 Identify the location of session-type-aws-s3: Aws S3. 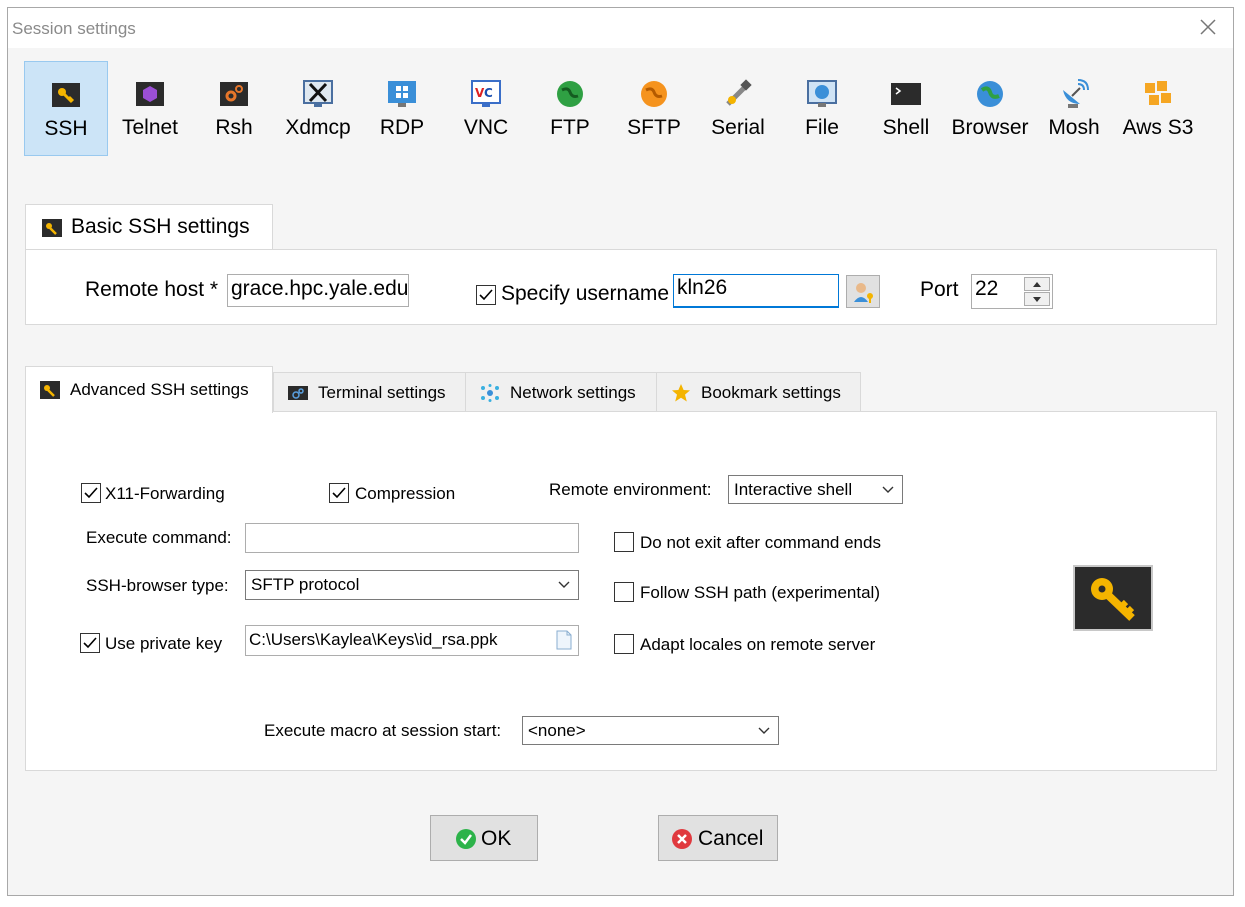
(1158, 108).